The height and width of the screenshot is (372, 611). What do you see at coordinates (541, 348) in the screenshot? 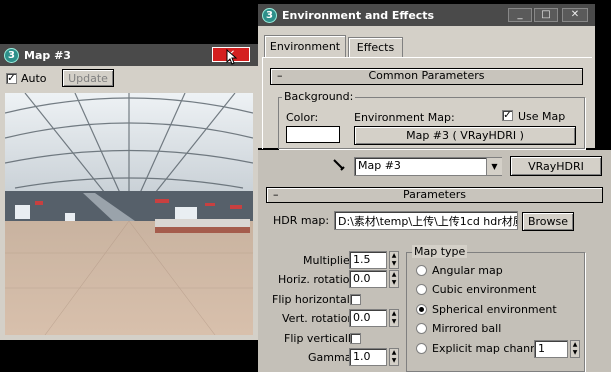
I see `map-channel-value: 1` at bounding box center [541, 348].